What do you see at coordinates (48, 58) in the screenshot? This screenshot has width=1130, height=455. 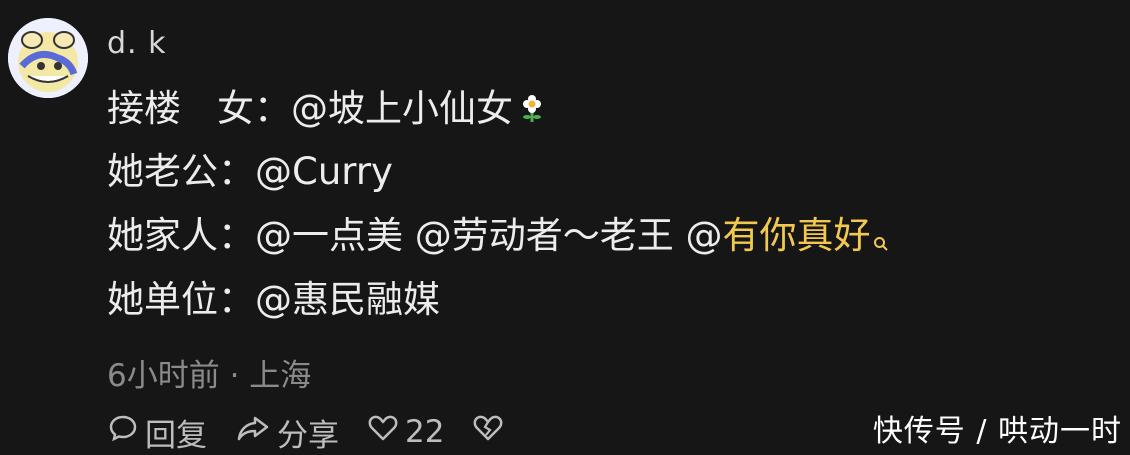 I see `avatar` at bounding box center [48, 58].